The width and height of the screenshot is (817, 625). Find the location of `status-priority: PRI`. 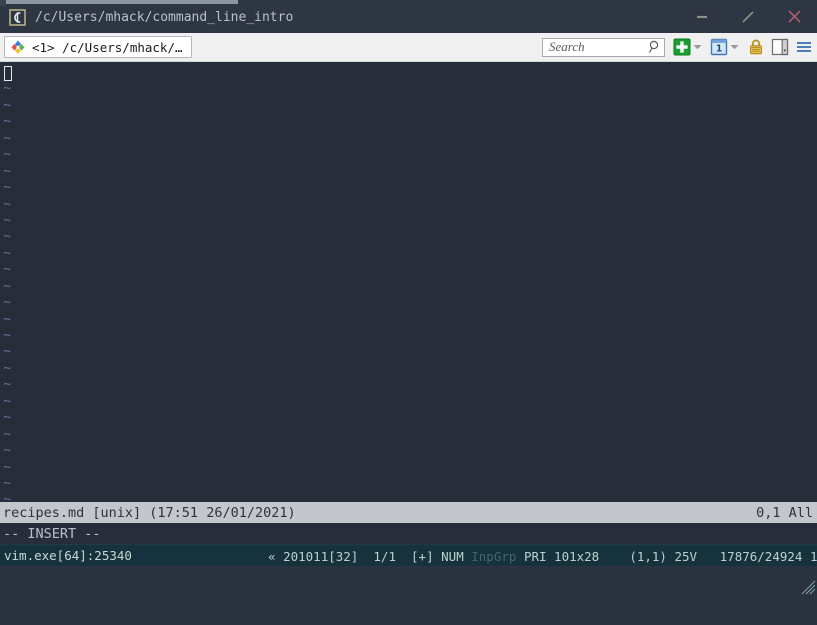

status-priority: PRI is located at coordinates (535, 556).